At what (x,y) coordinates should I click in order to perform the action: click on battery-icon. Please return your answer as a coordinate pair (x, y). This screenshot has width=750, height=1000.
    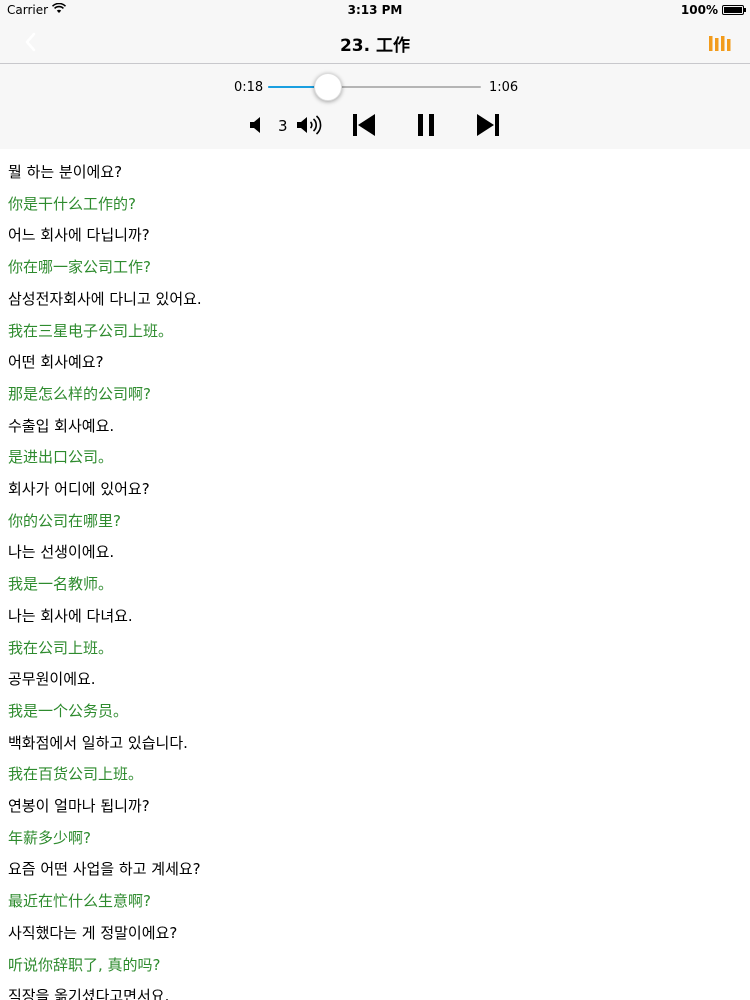
    Looking at the image, I should click on (734, 10).